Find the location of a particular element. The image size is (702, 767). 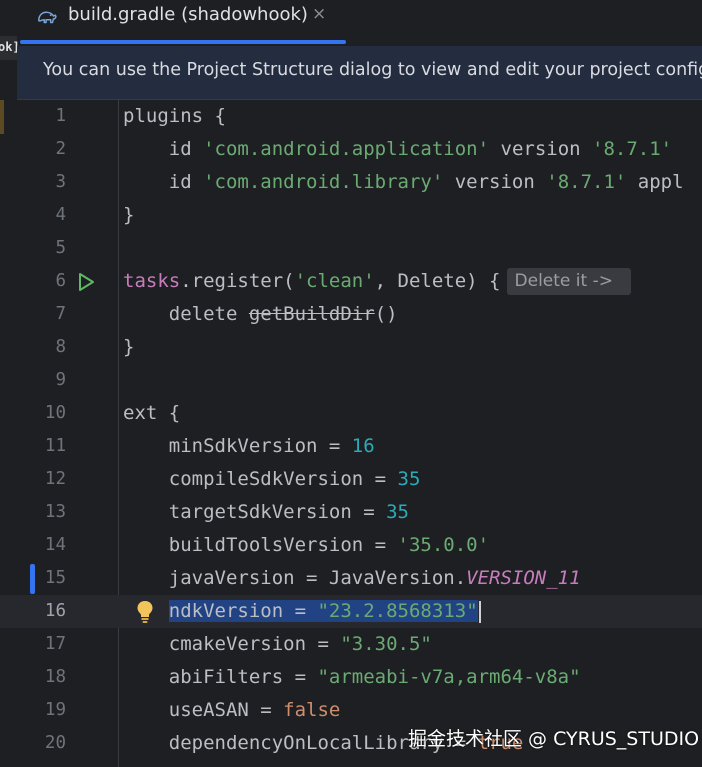

code-line-10: 10 ext { is located at coordinates (351, 413).